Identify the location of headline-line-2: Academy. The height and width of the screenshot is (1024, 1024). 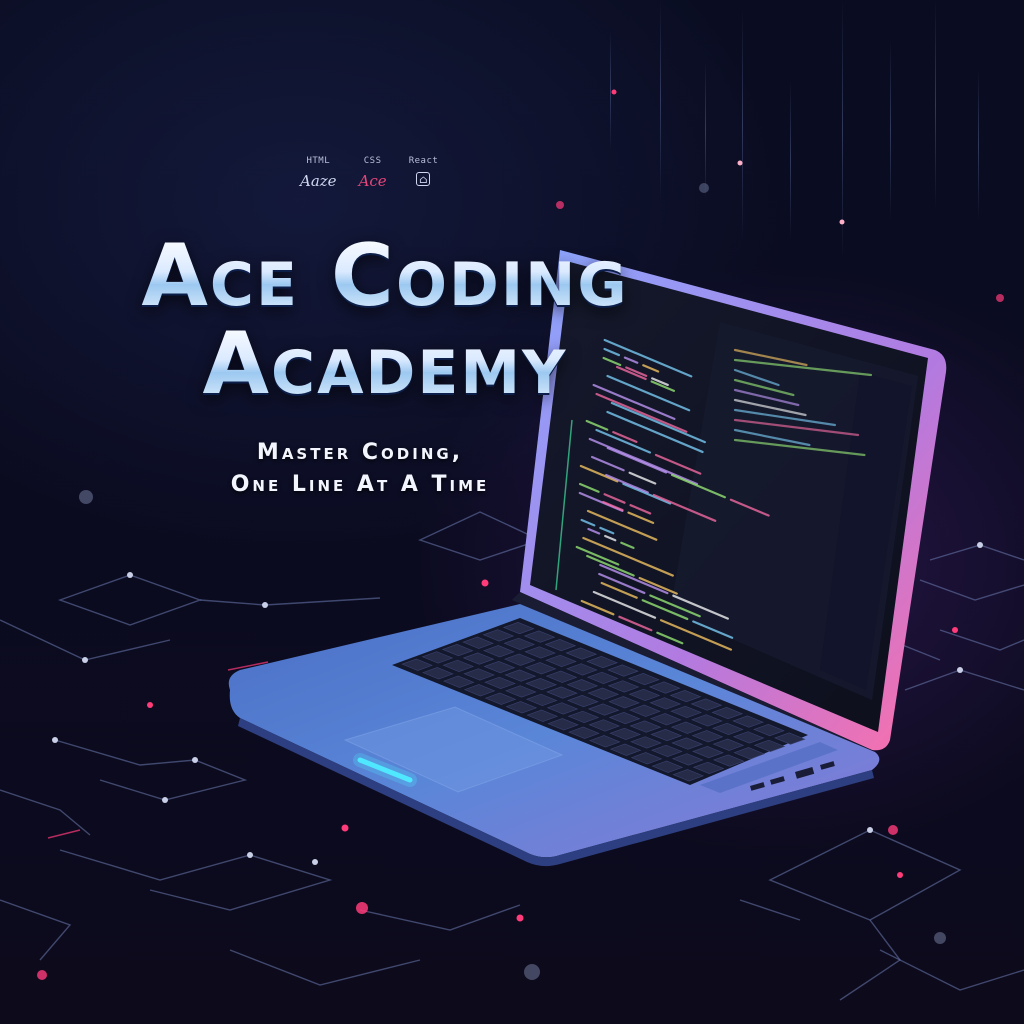
(385, 364).